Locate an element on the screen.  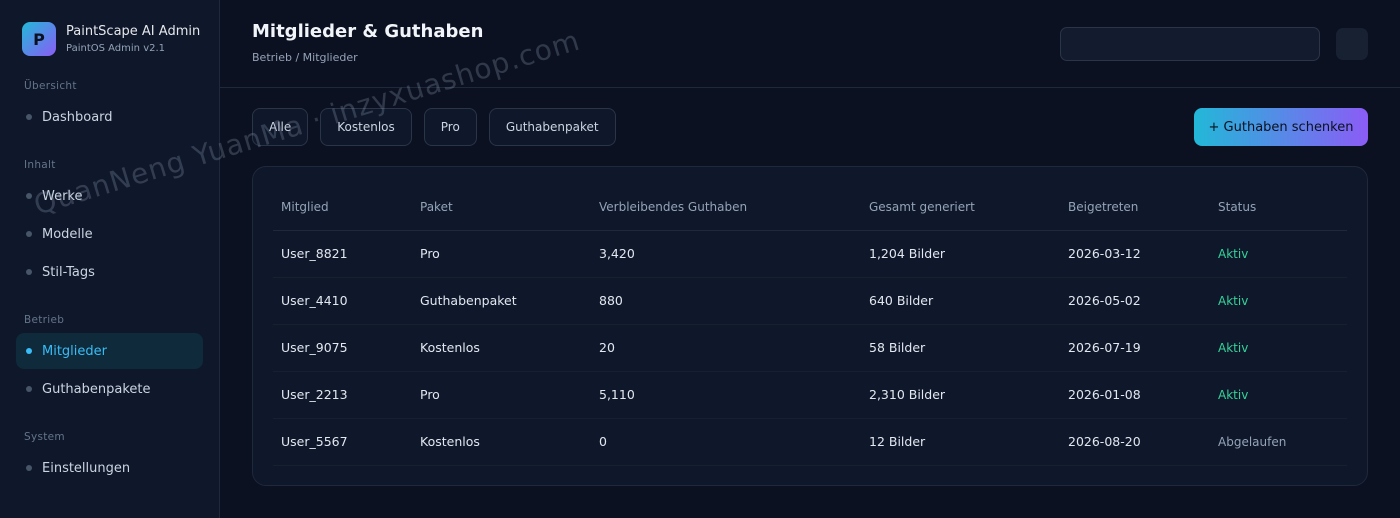
cell-joined: 2026-01-08 is located at coordinates (1135, 395).